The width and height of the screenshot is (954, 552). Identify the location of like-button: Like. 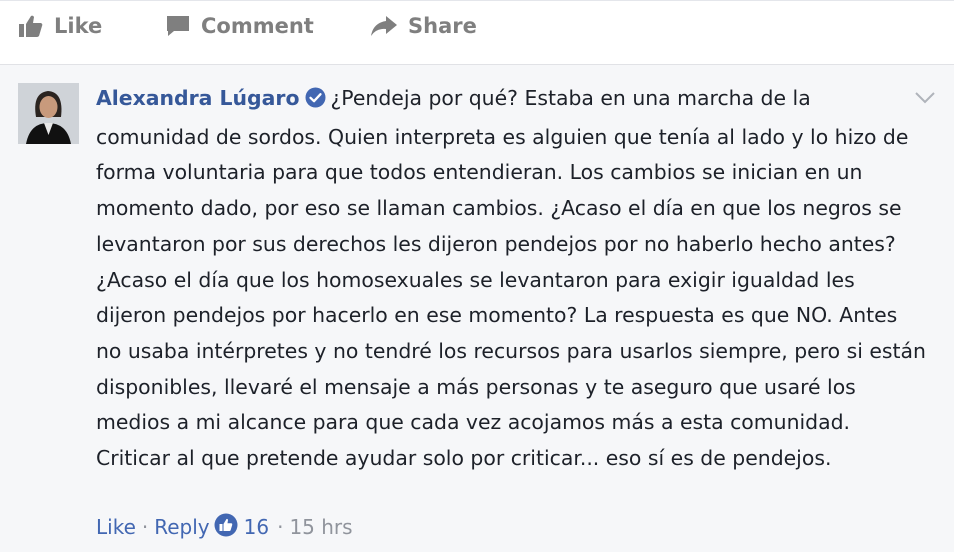
(60, 26).